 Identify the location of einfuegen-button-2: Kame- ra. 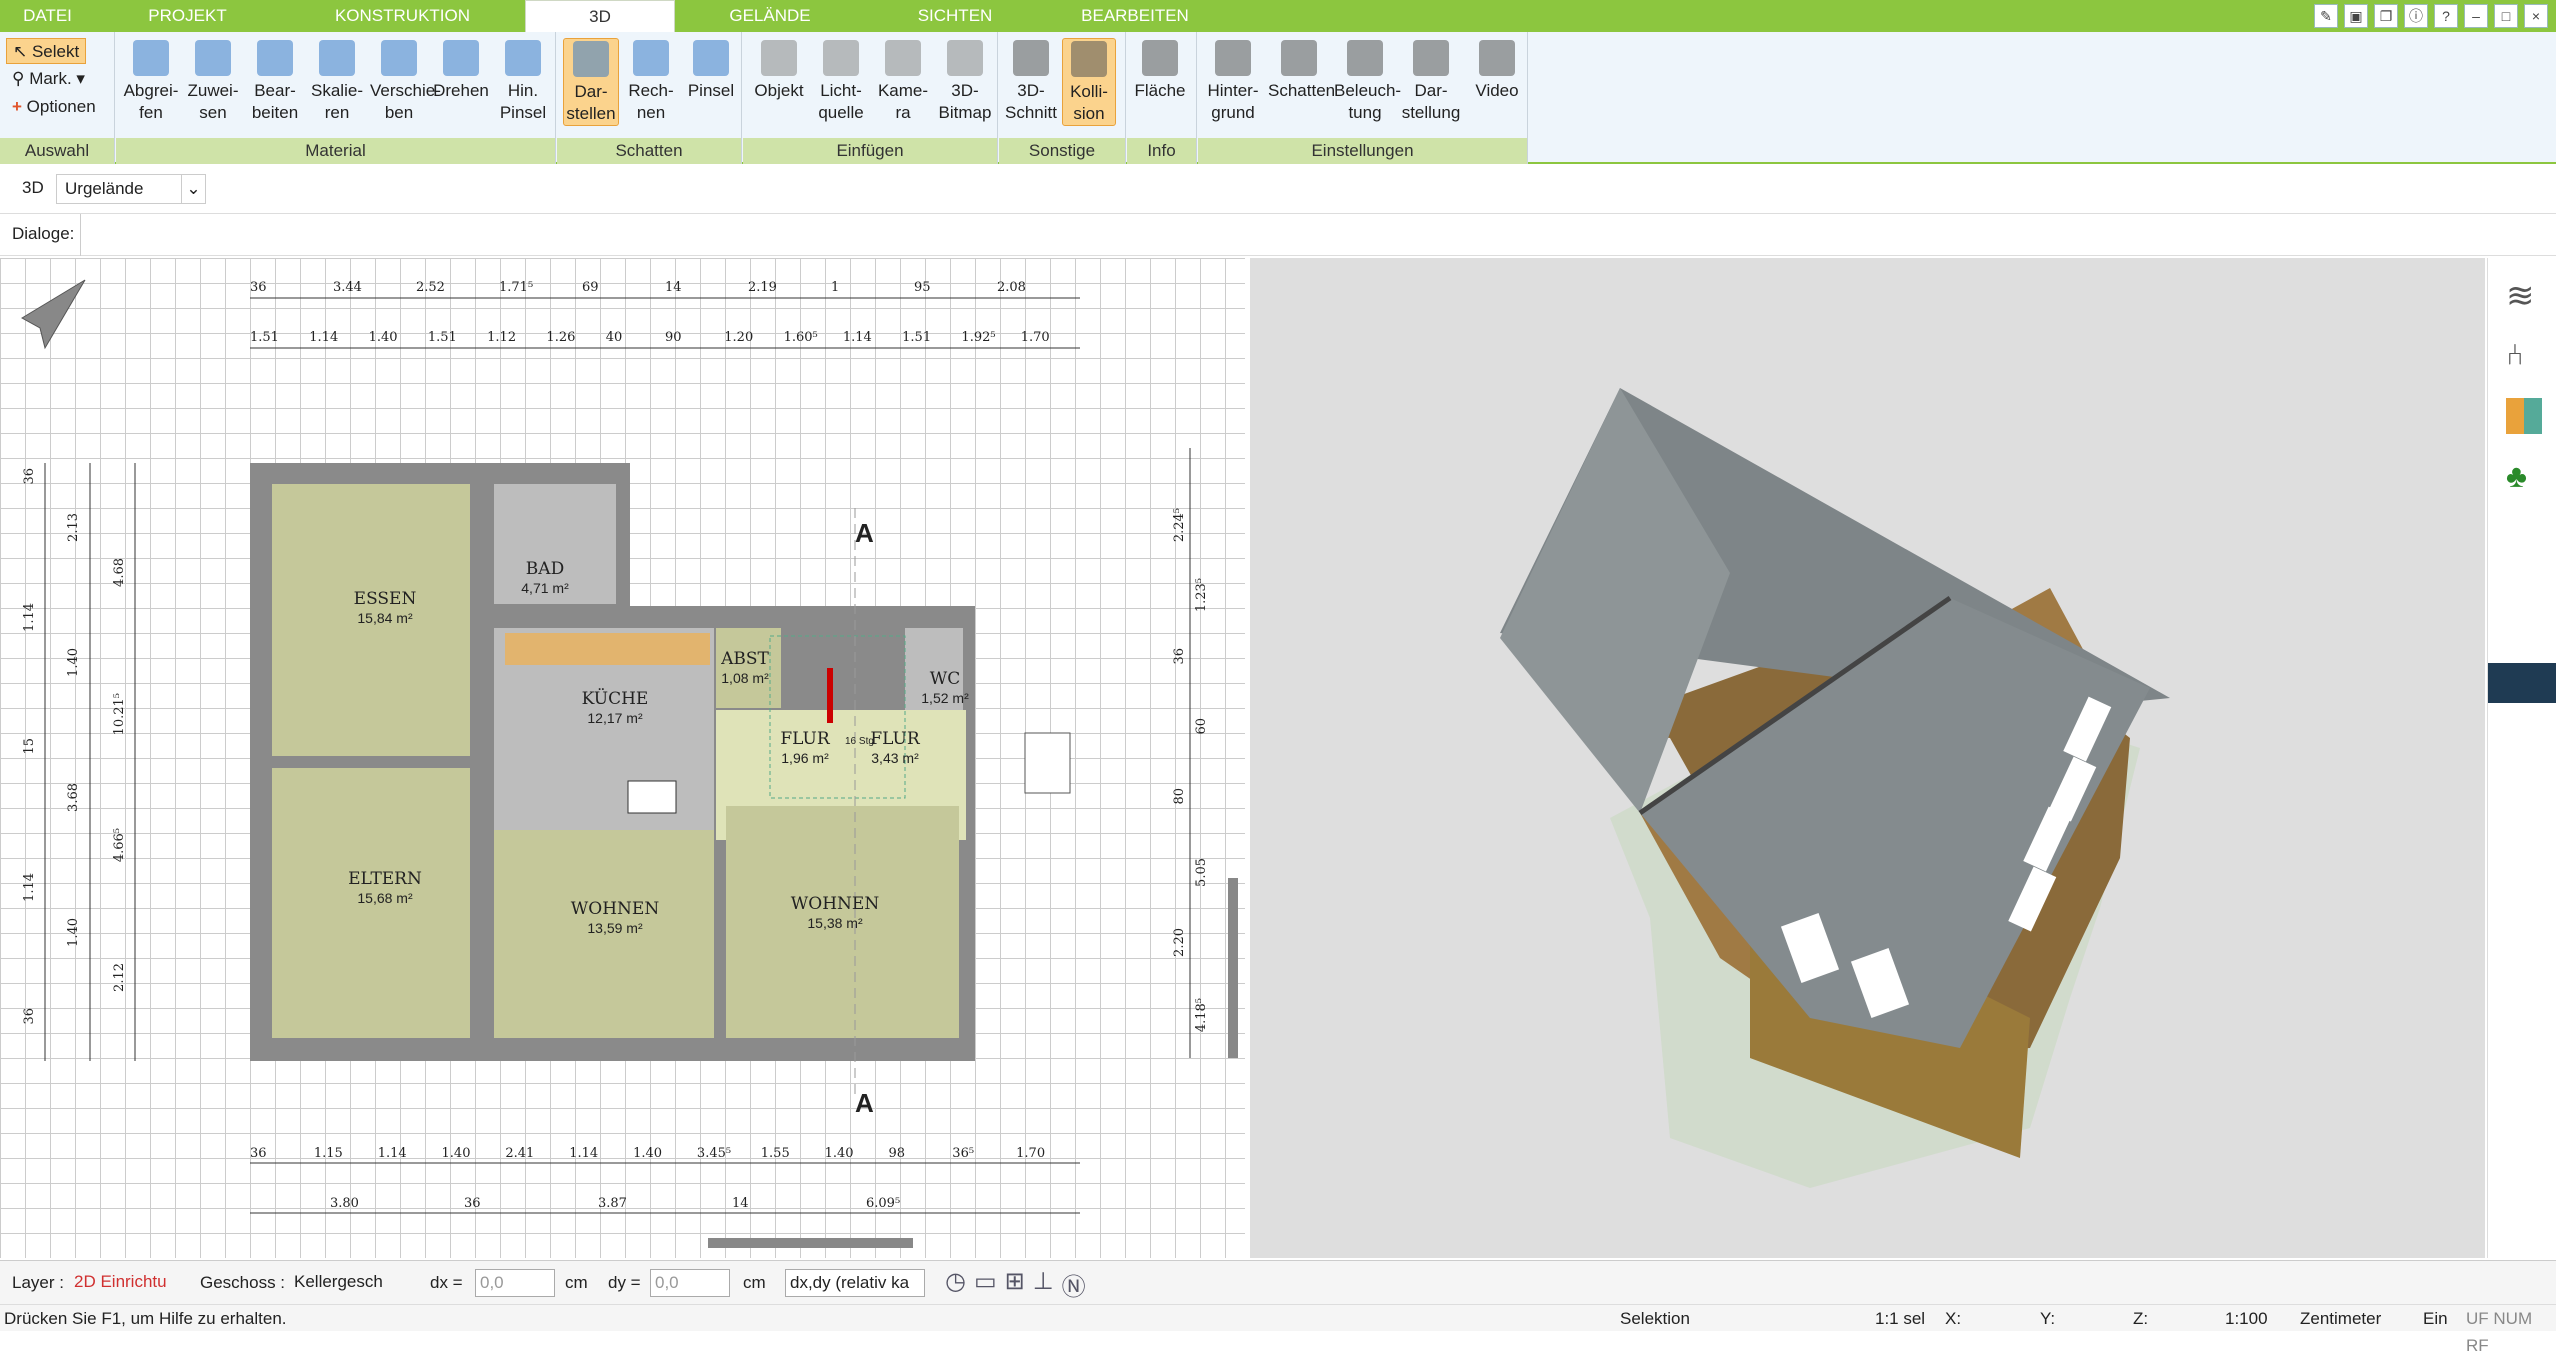
(903, 81).